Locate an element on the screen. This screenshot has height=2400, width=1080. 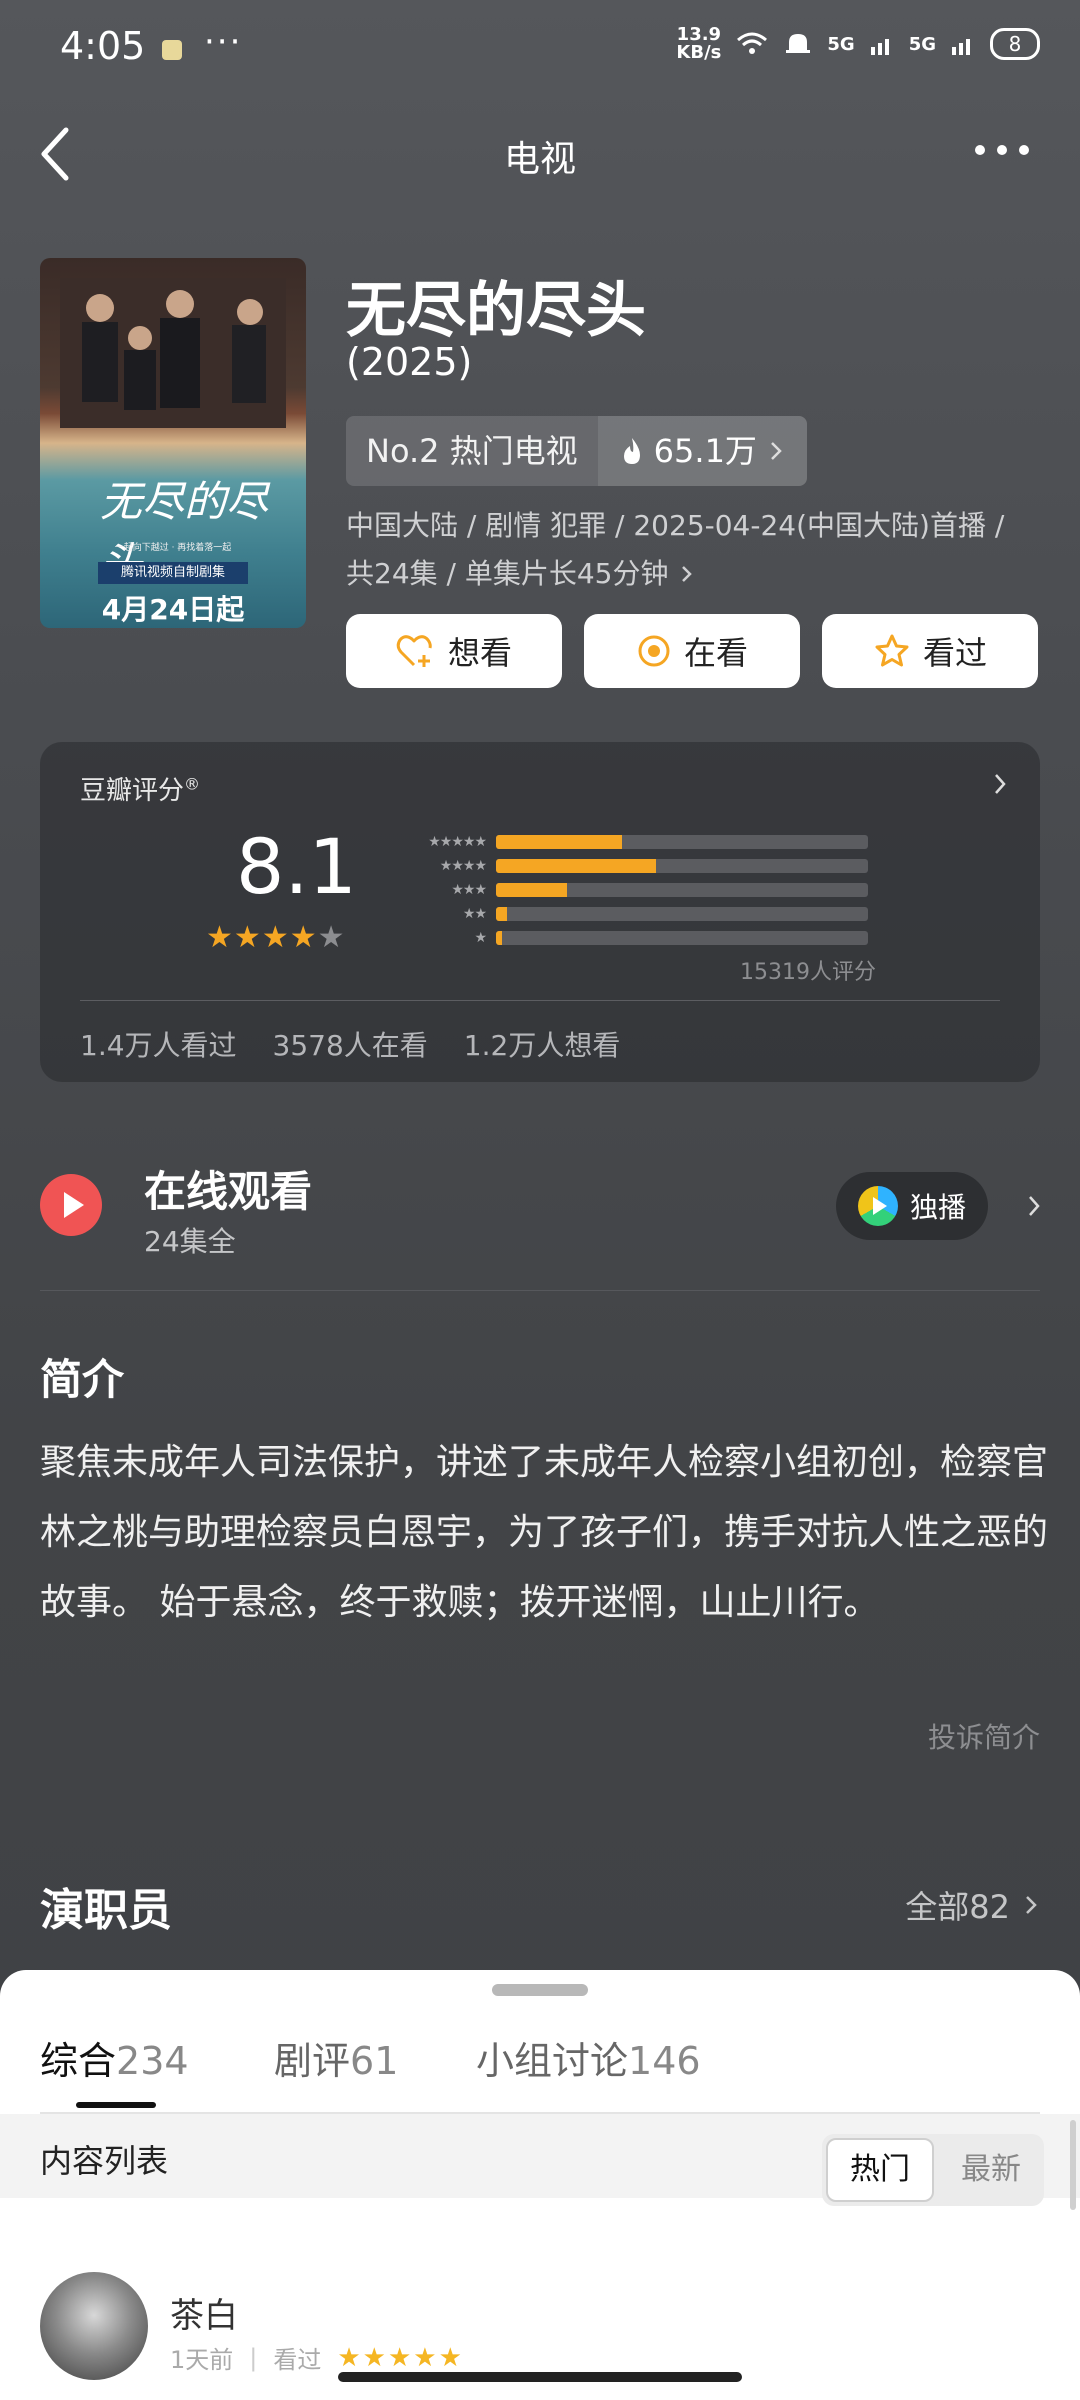
stat-watched: 1.4万人看过 is located at coordinates (158, 1045).